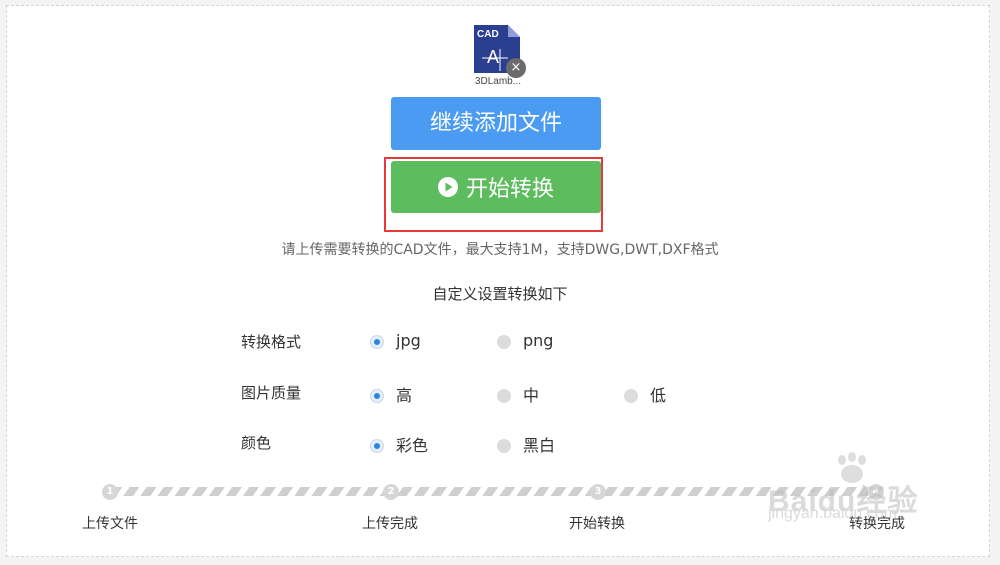 The height and width of the screenshot is (565, 1000). I want to click on step-label-upload: 上传文件, so click(110, 524).